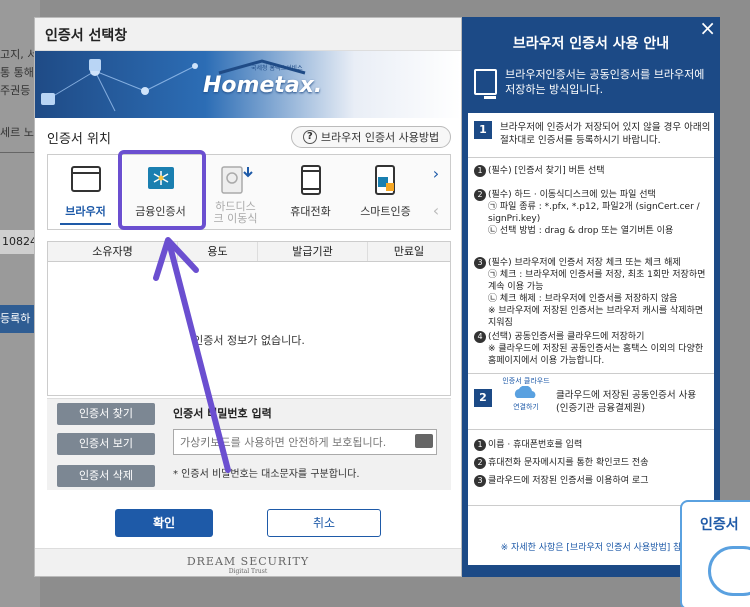  Describe the element at coordinates (568, 463) in the screenshot. I see `item-text: 휴대전화 문자메시지를 통한 확인코드 전송` at that location.